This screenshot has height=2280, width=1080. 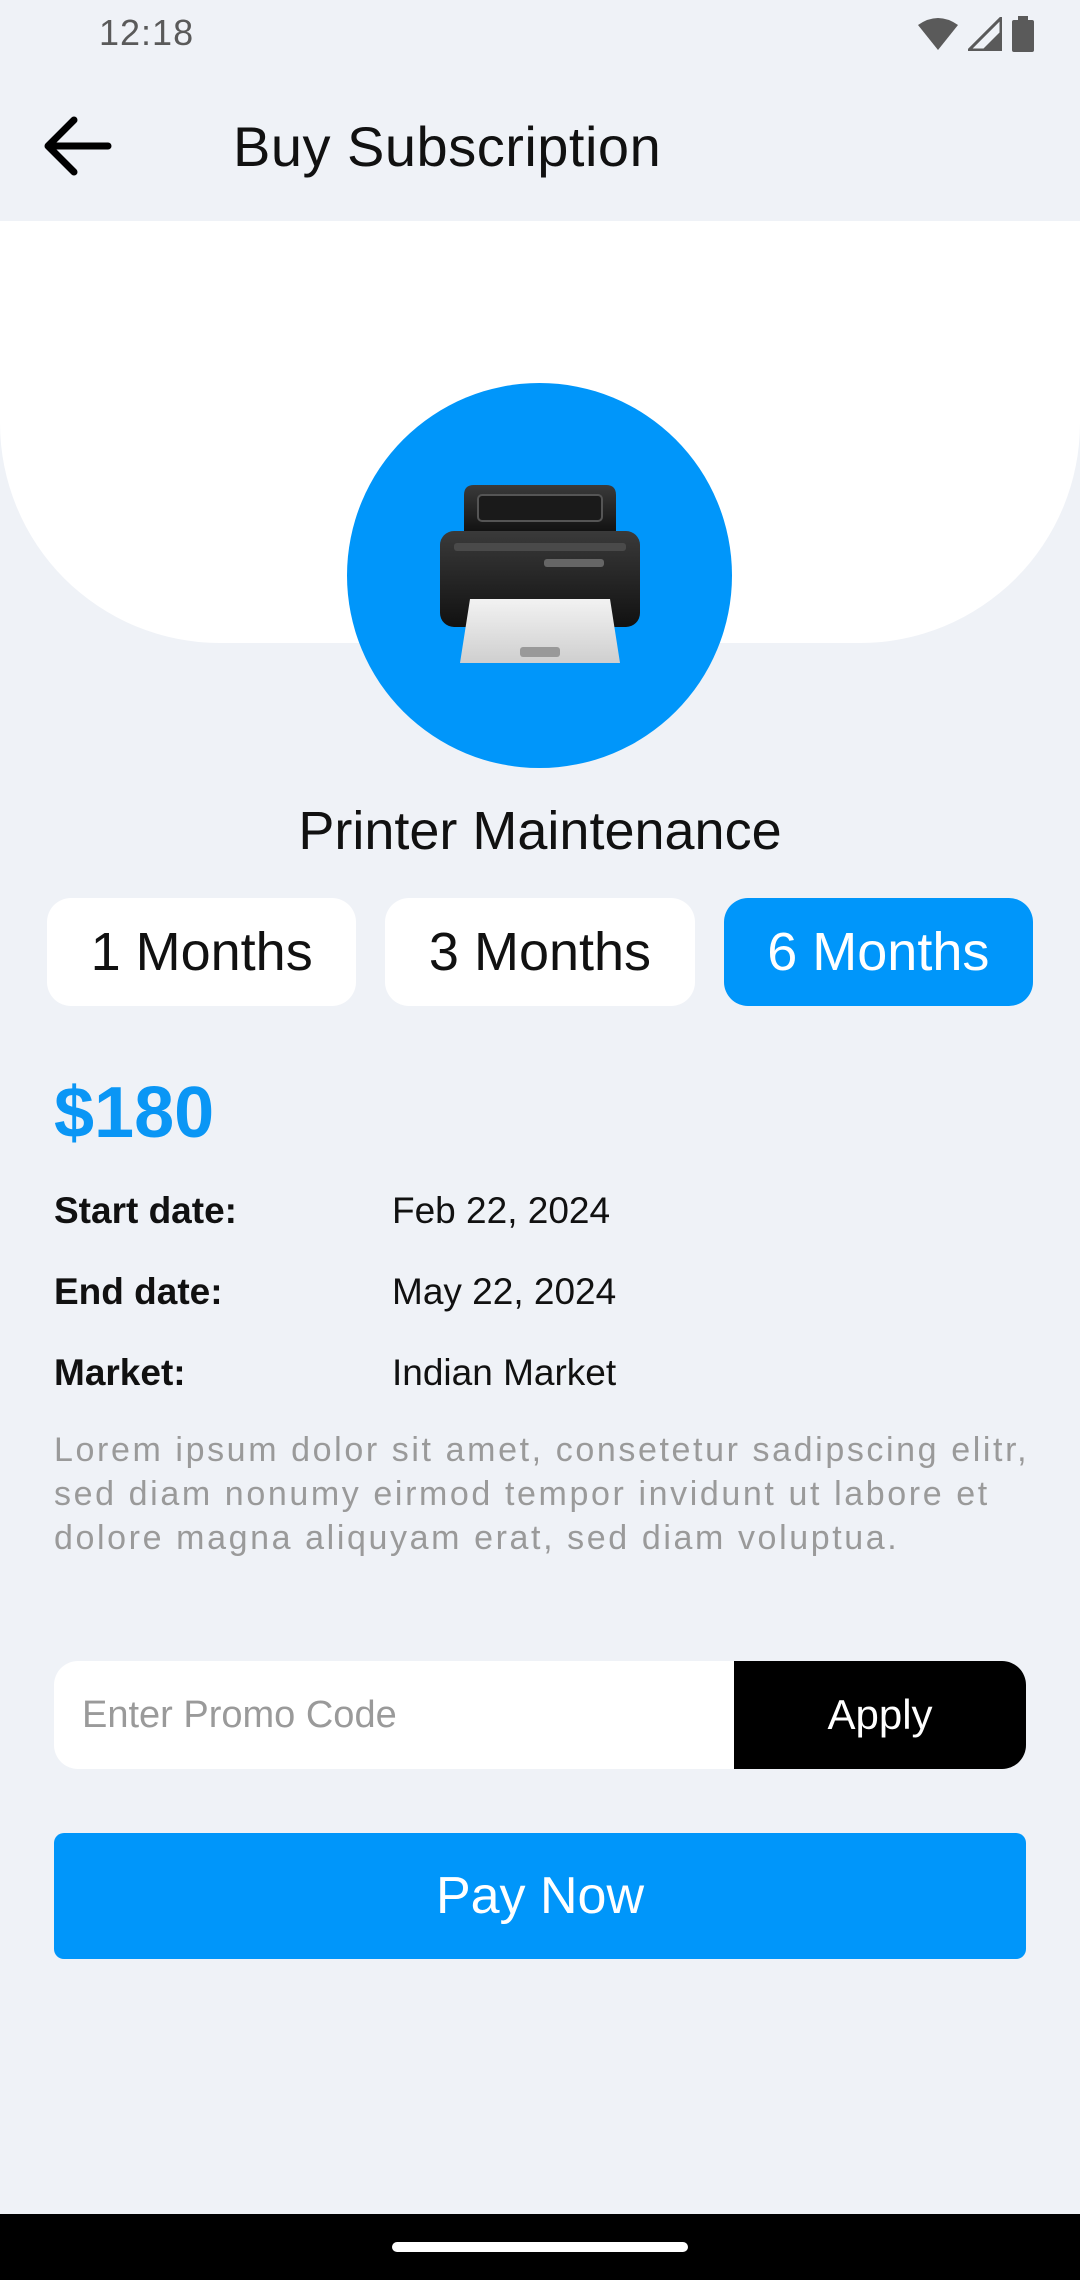 What do you see at coordinates (504, 1291) in the screenshot?
I see `end-date-value: May 22, 2024` at bounding box center [504, 1291].